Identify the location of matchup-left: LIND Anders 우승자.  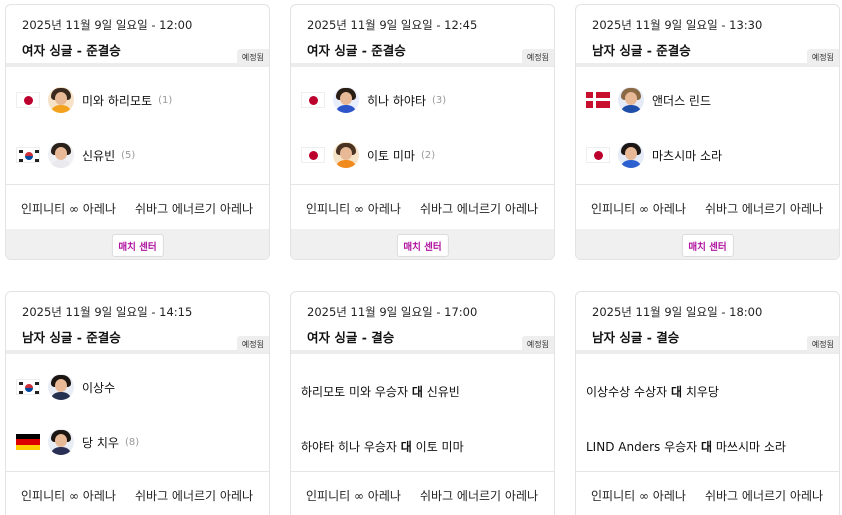
(642, 447).